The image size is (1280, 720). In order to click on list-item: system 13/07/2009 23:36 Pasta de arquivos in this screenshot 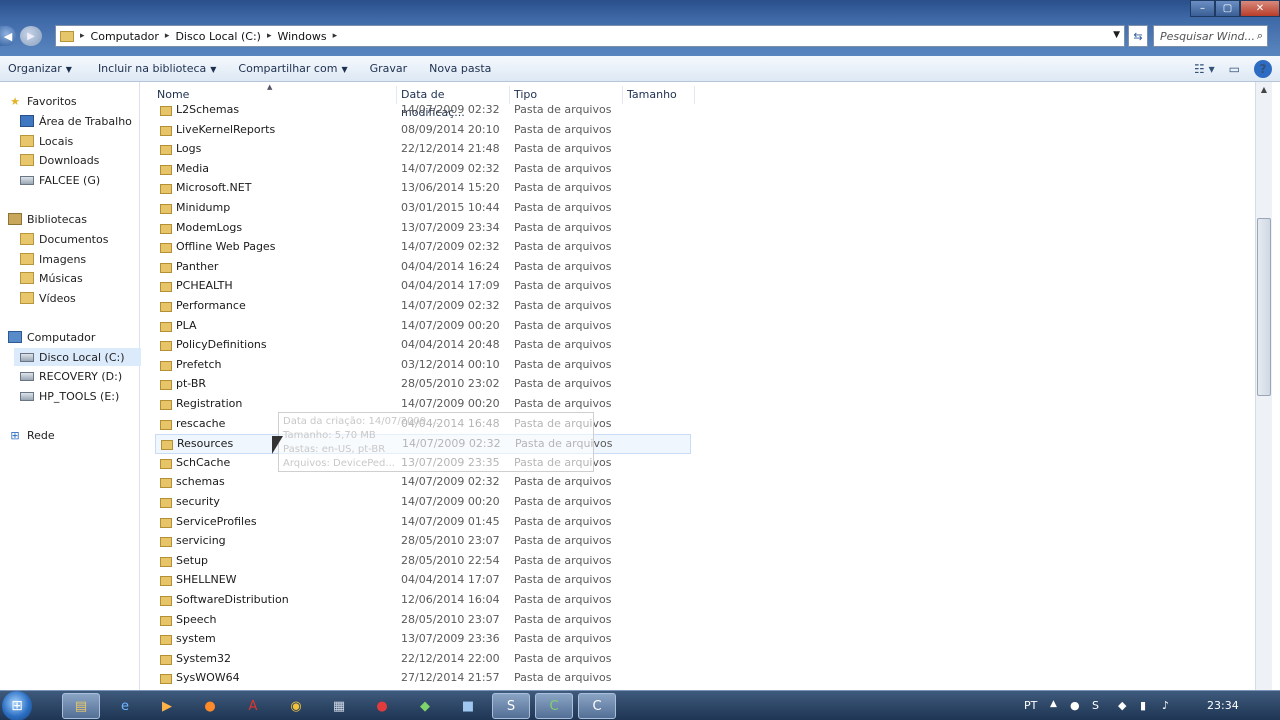, I will do `click(423, 640)`.